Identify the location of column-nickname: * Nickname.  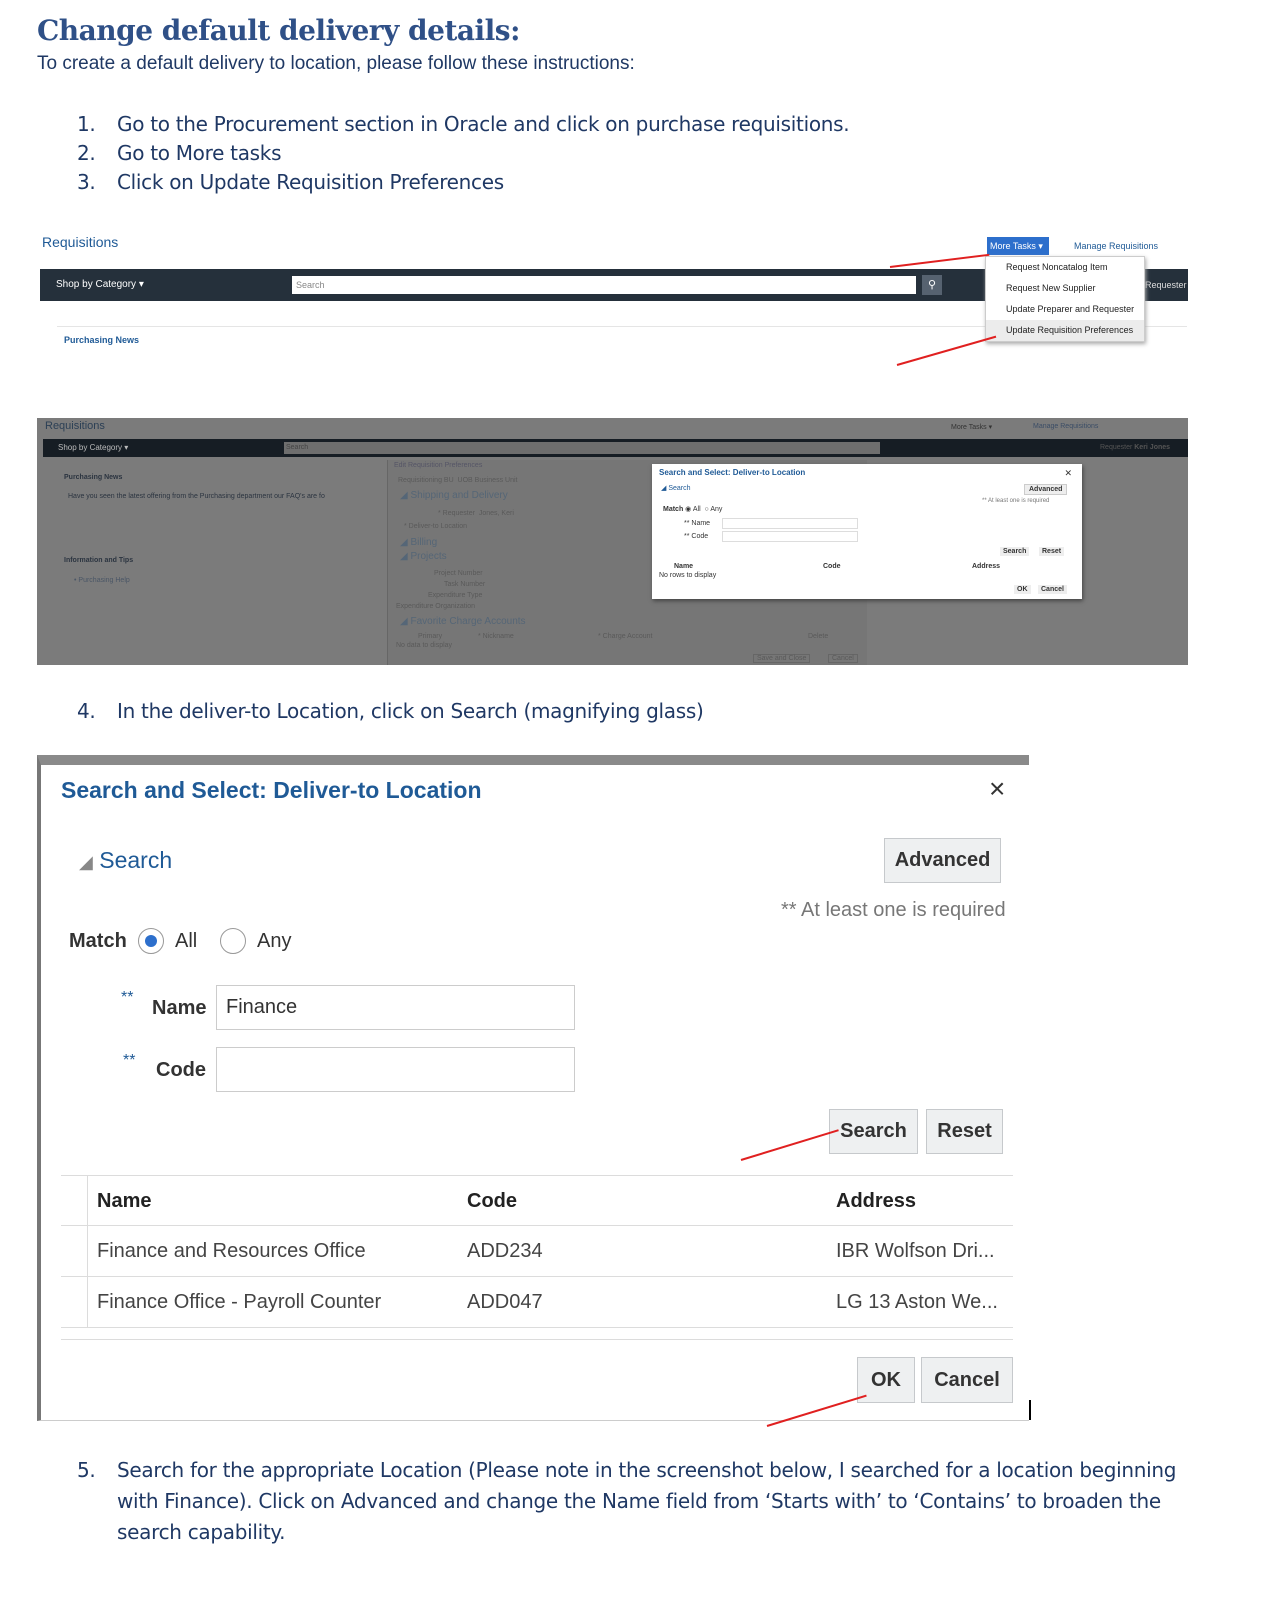
(496, 636).